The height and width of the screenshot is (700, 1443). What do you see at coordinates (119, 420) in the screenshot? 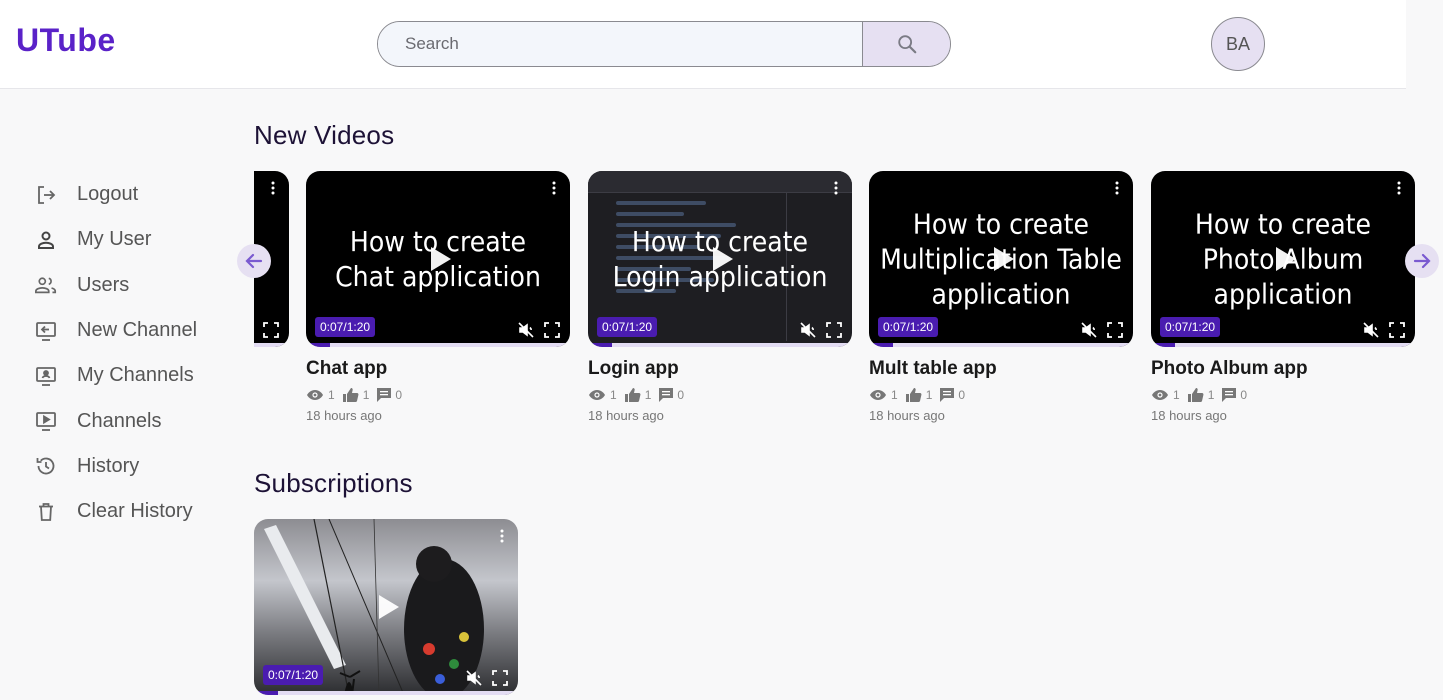
I see `sidebar-item-label: Channels` at bounding box center [119, 420].